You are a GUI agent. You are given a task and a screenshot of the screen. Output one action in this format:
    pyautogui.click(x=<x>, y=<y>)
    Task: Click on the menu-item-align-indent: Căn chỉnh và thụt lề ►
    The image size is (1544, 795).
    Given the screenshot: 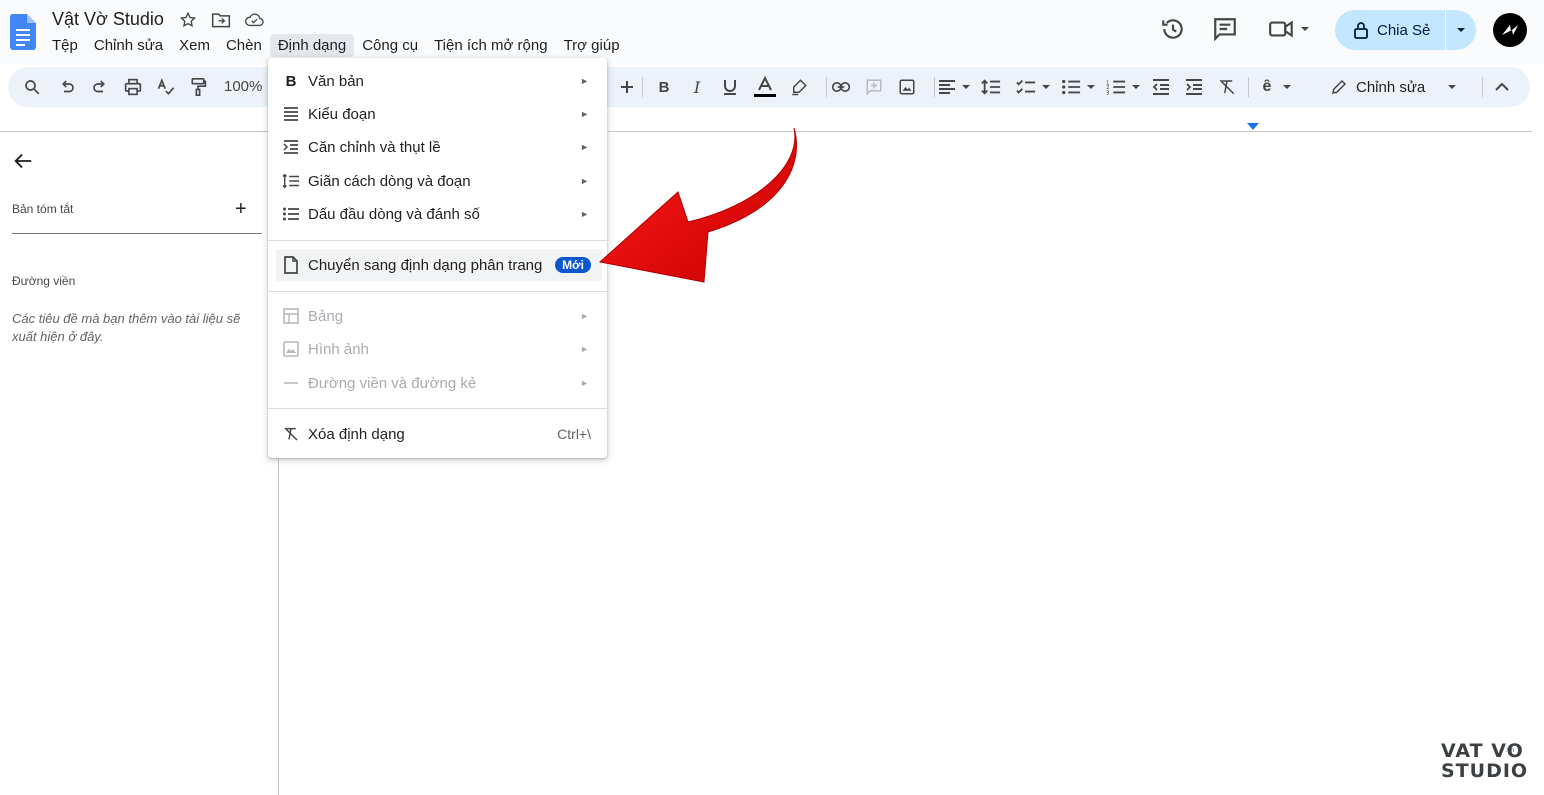 What is the action you would take?
    pyautogui.click(x=437, y=147)
    